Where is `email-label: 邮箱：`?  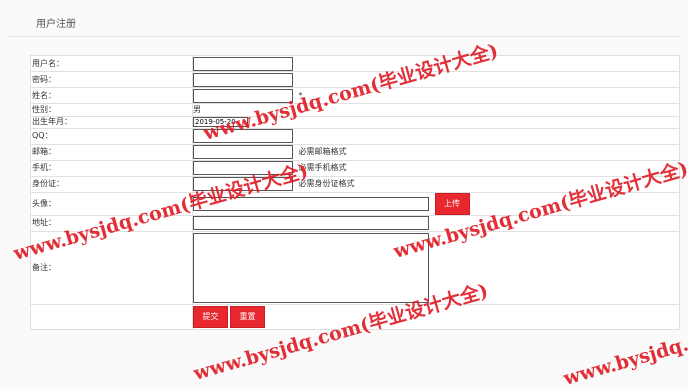 email-label: 邮箱： is located at coordinates (111, 152).